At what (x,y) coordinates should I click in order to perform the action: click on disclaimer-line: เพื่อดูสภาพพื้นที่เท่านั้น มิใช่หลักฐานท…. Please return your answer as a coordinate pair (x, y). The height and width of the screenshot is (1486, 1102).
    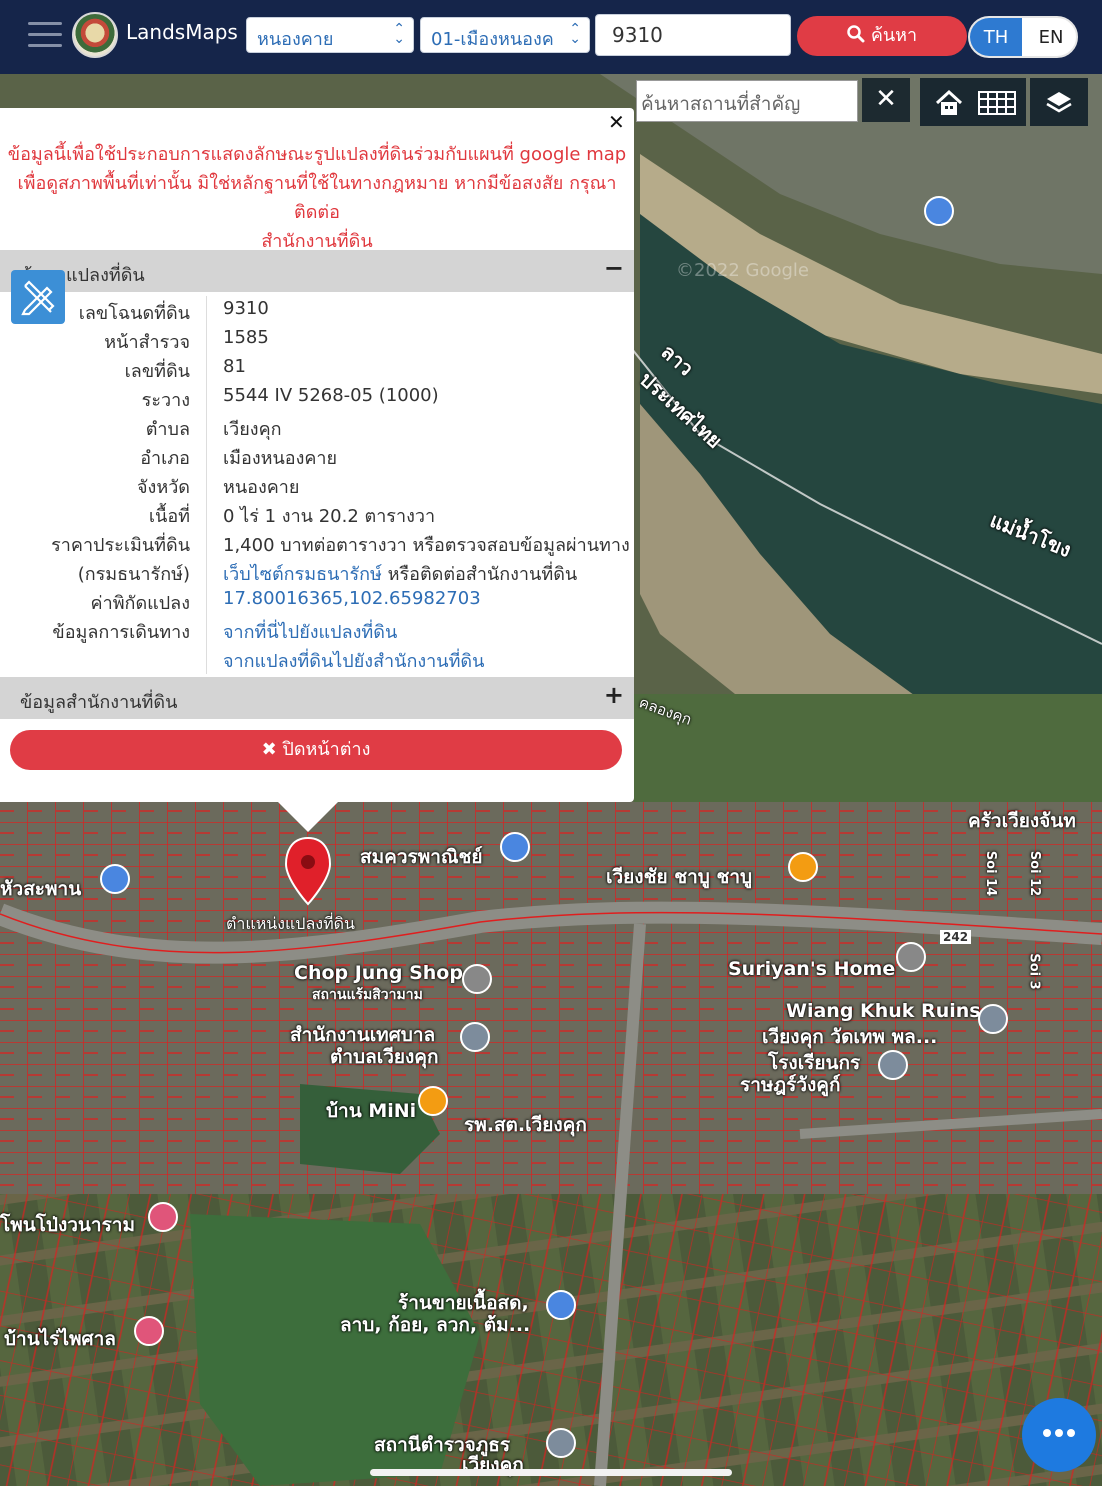
    Looking at the image, I should click on (317, 198).